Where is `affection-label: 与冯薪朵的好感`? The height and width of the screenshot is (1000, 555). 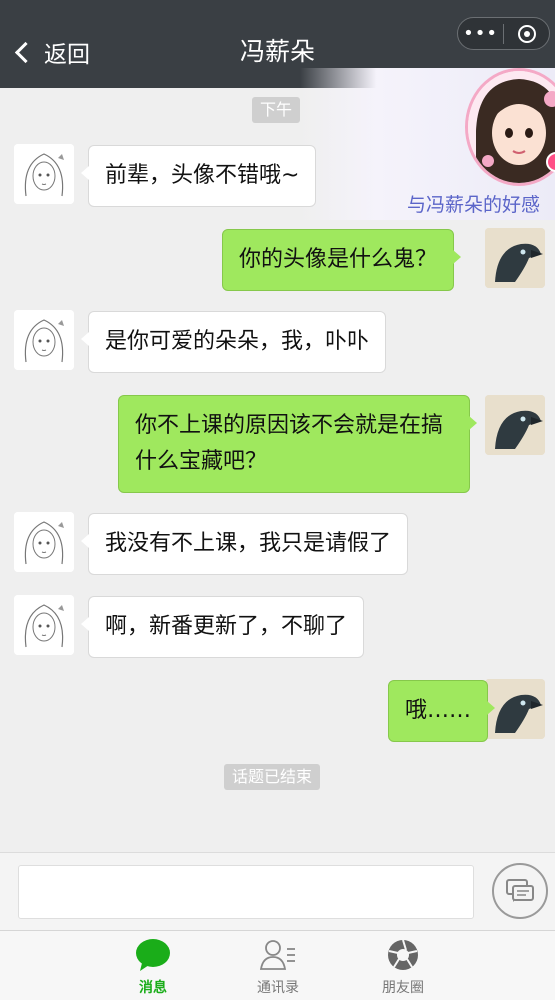 affection-label: 与冯薪朵的好感 is located at coordinates (474, 205).